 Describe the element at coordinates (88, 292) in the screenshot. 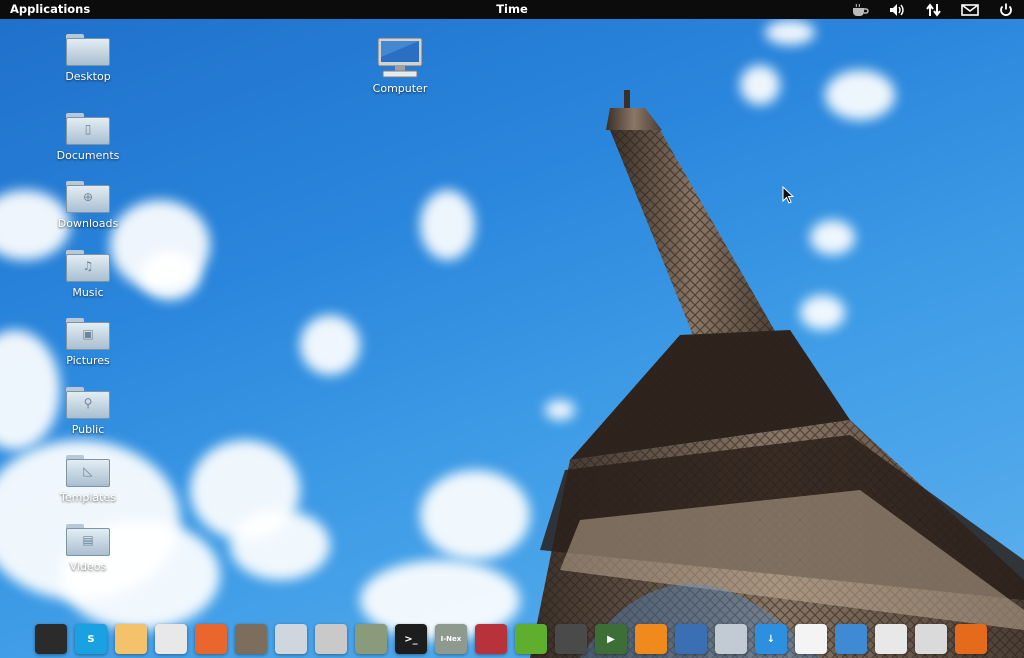

I see `desktop-icon-label: Music` at that location.